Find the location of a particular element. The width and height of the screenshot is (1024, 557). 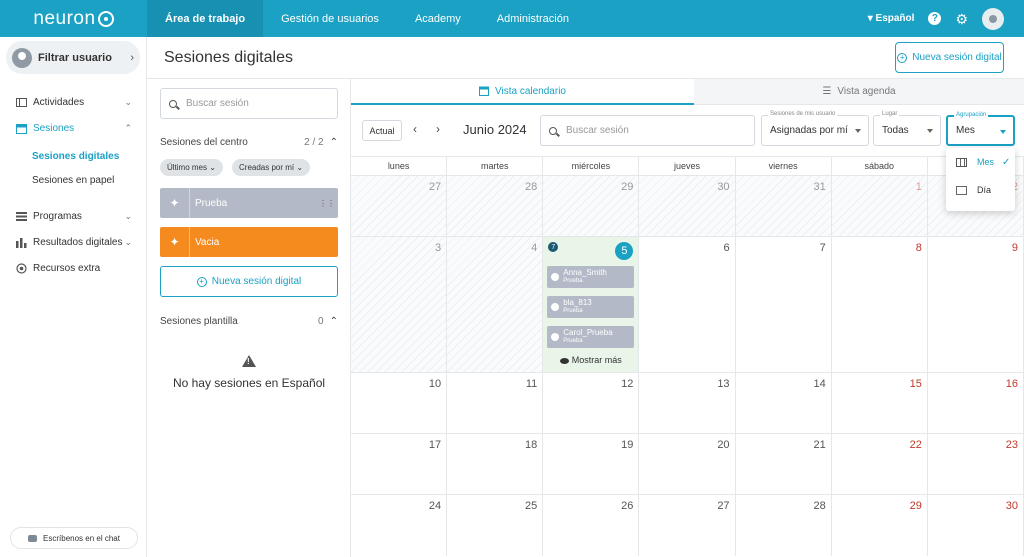

grouping-option-month: Mes ✓ is located at coordinates (980, 162).